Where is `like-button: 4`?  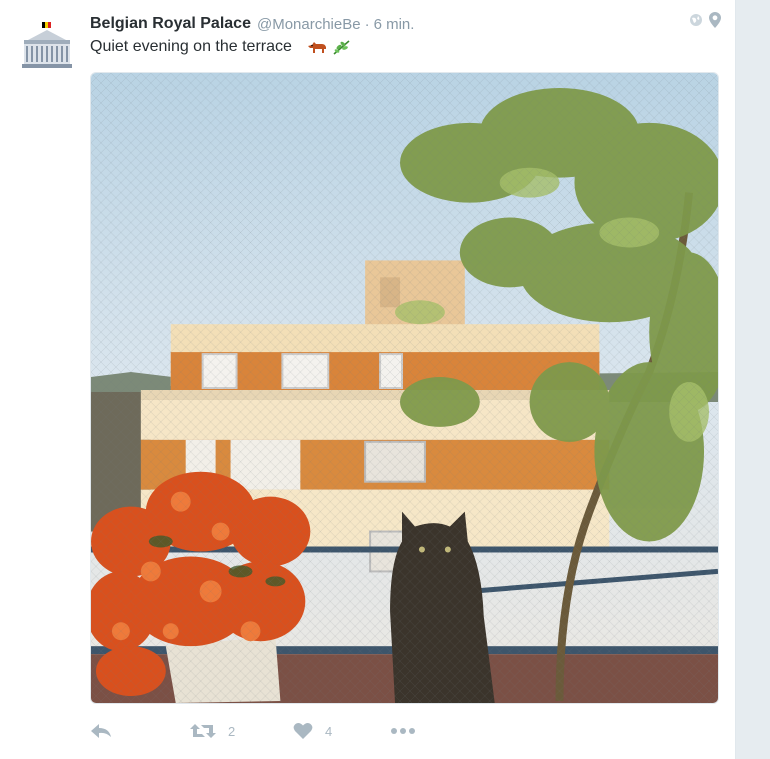 like-button: 4 is located at coordinates (312, 731).